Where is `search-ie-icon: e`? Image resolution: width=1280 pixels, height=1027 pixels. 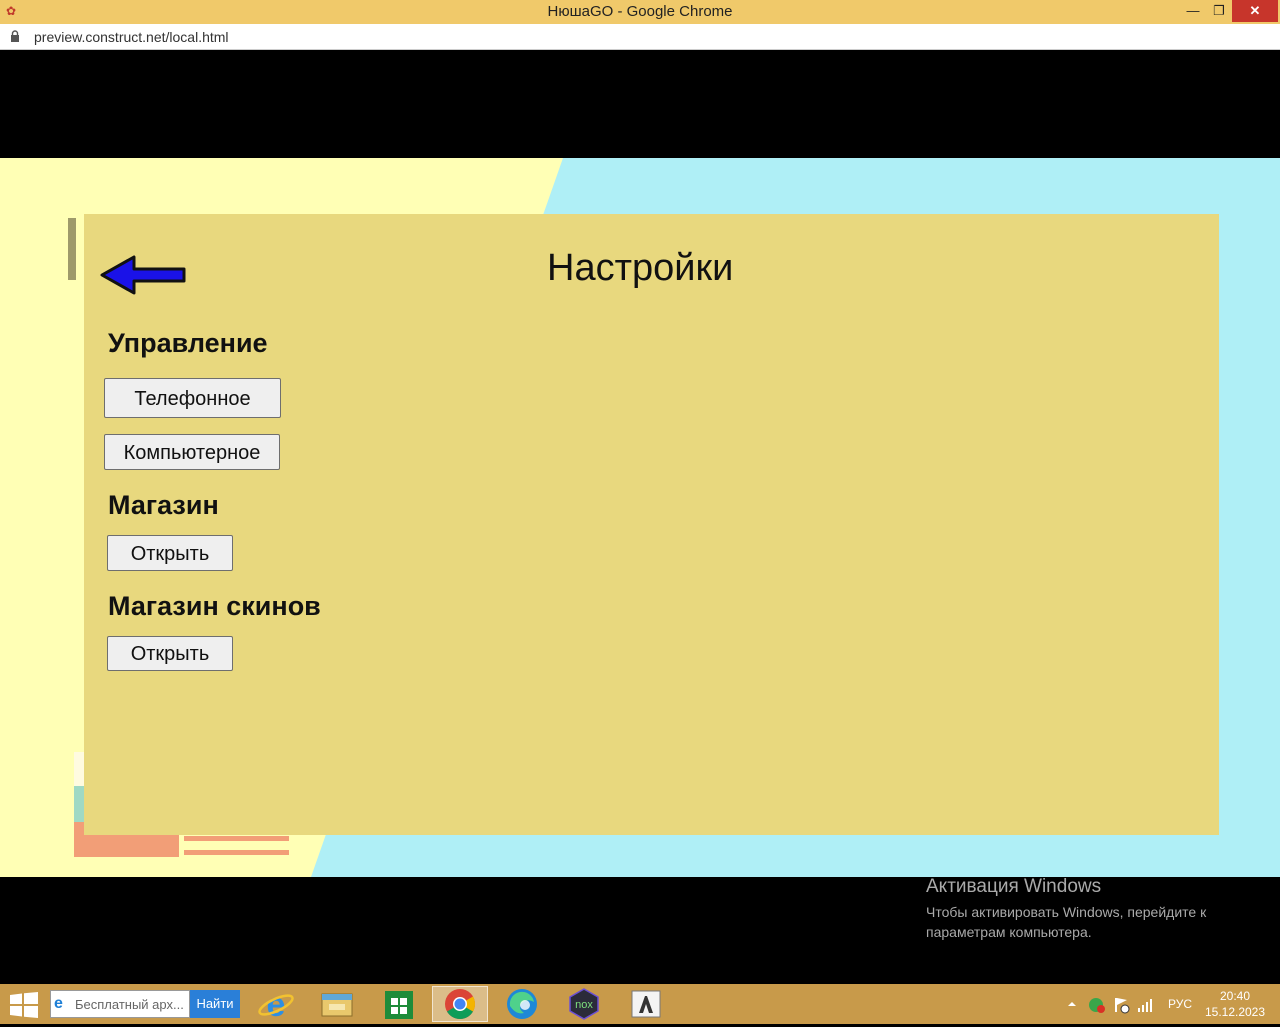
search-ie-icon: e is located at coordinates (58, 1003).